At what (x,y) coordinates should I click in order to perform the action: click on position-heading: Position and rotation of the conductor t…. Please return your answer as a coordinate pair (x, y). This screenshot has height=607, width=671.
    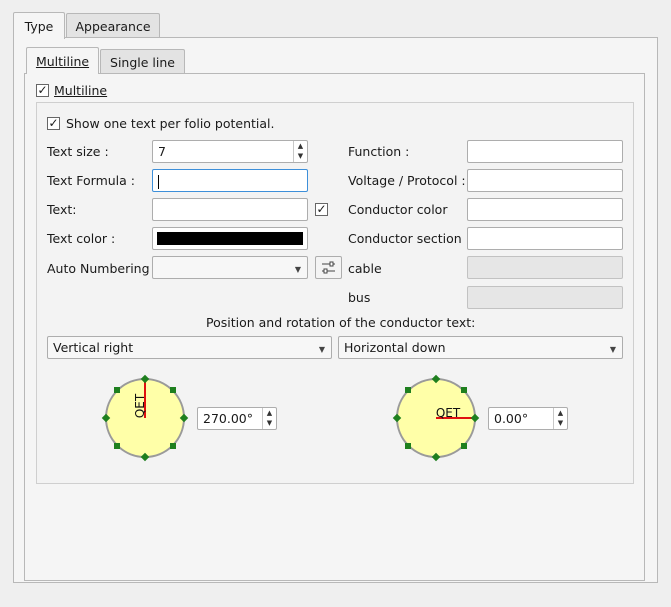
    Looking at the image, I should click on (341, 322).